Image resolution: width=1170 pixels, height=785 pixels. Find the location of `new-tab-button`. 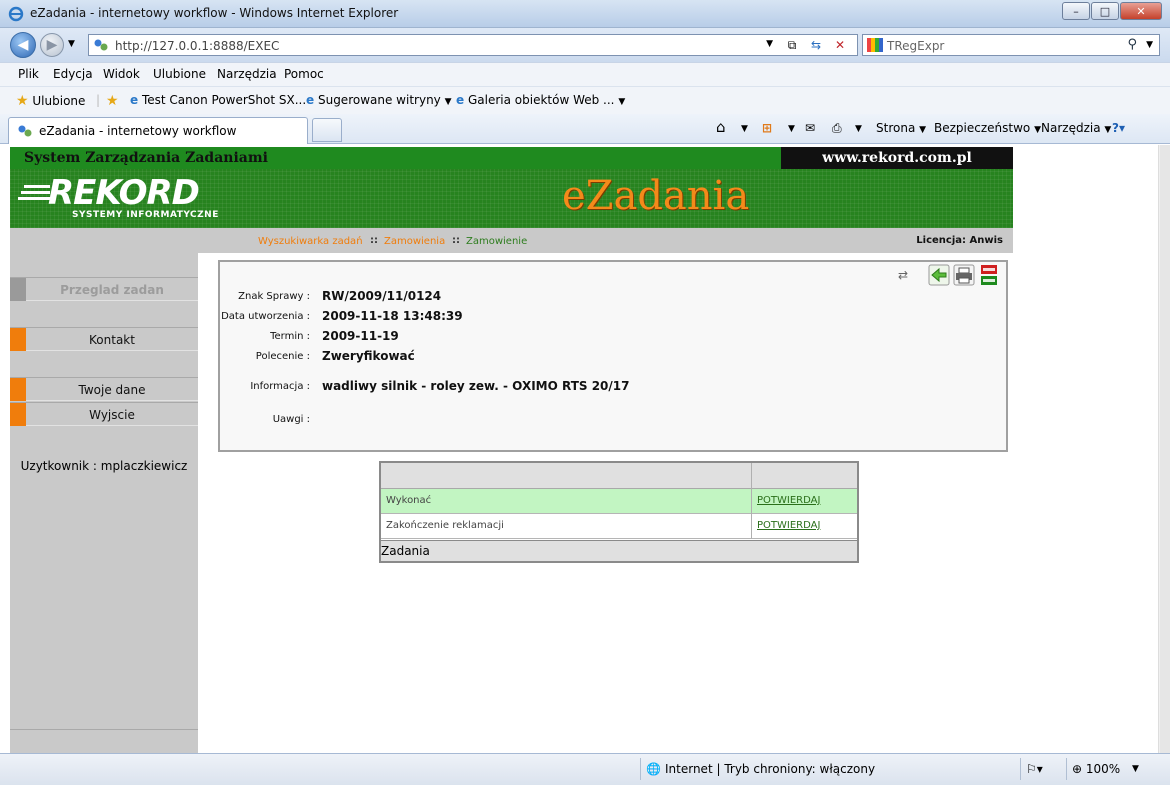

new-tab-button is located at coordinates (327, 130).